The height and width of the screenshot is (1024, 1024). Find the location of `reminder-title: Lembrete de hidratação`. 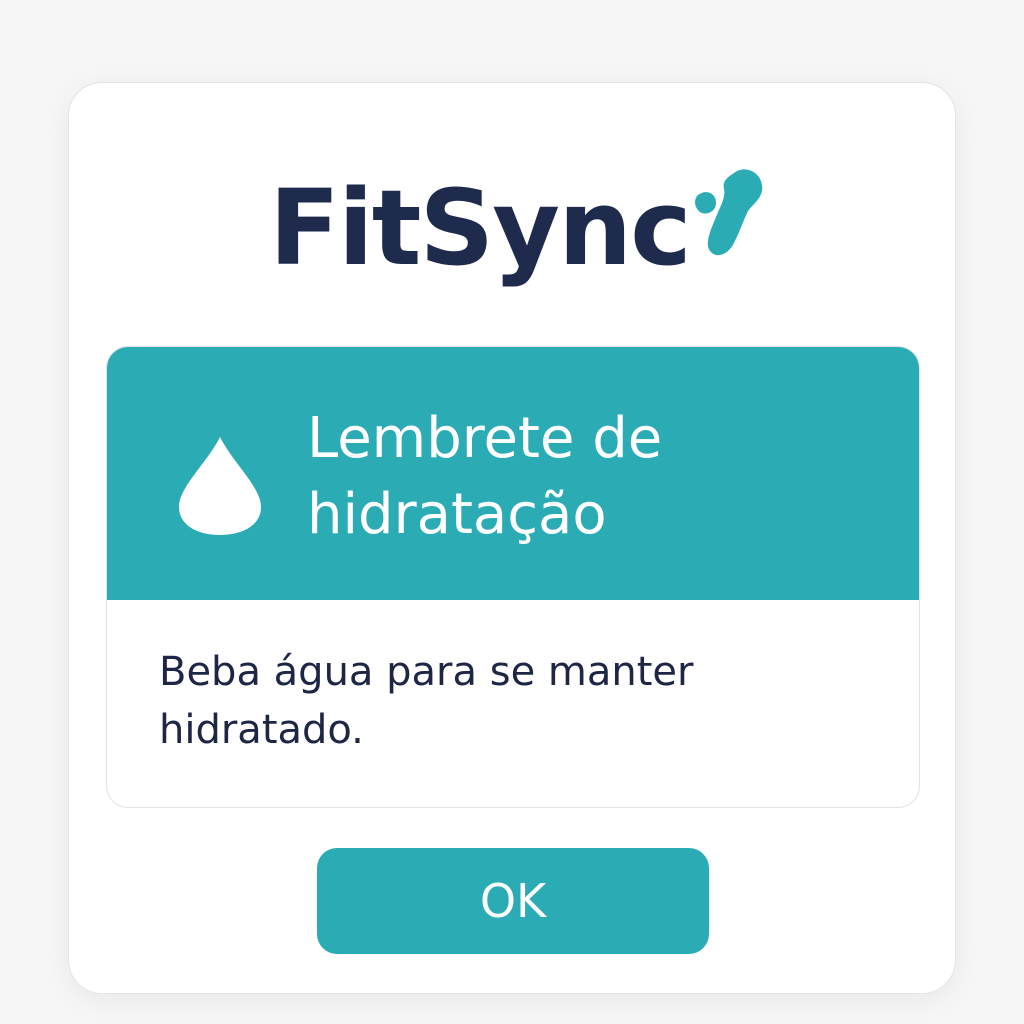

reminder-title: Lembrete de hidratação is located at coordinates (485, 476).